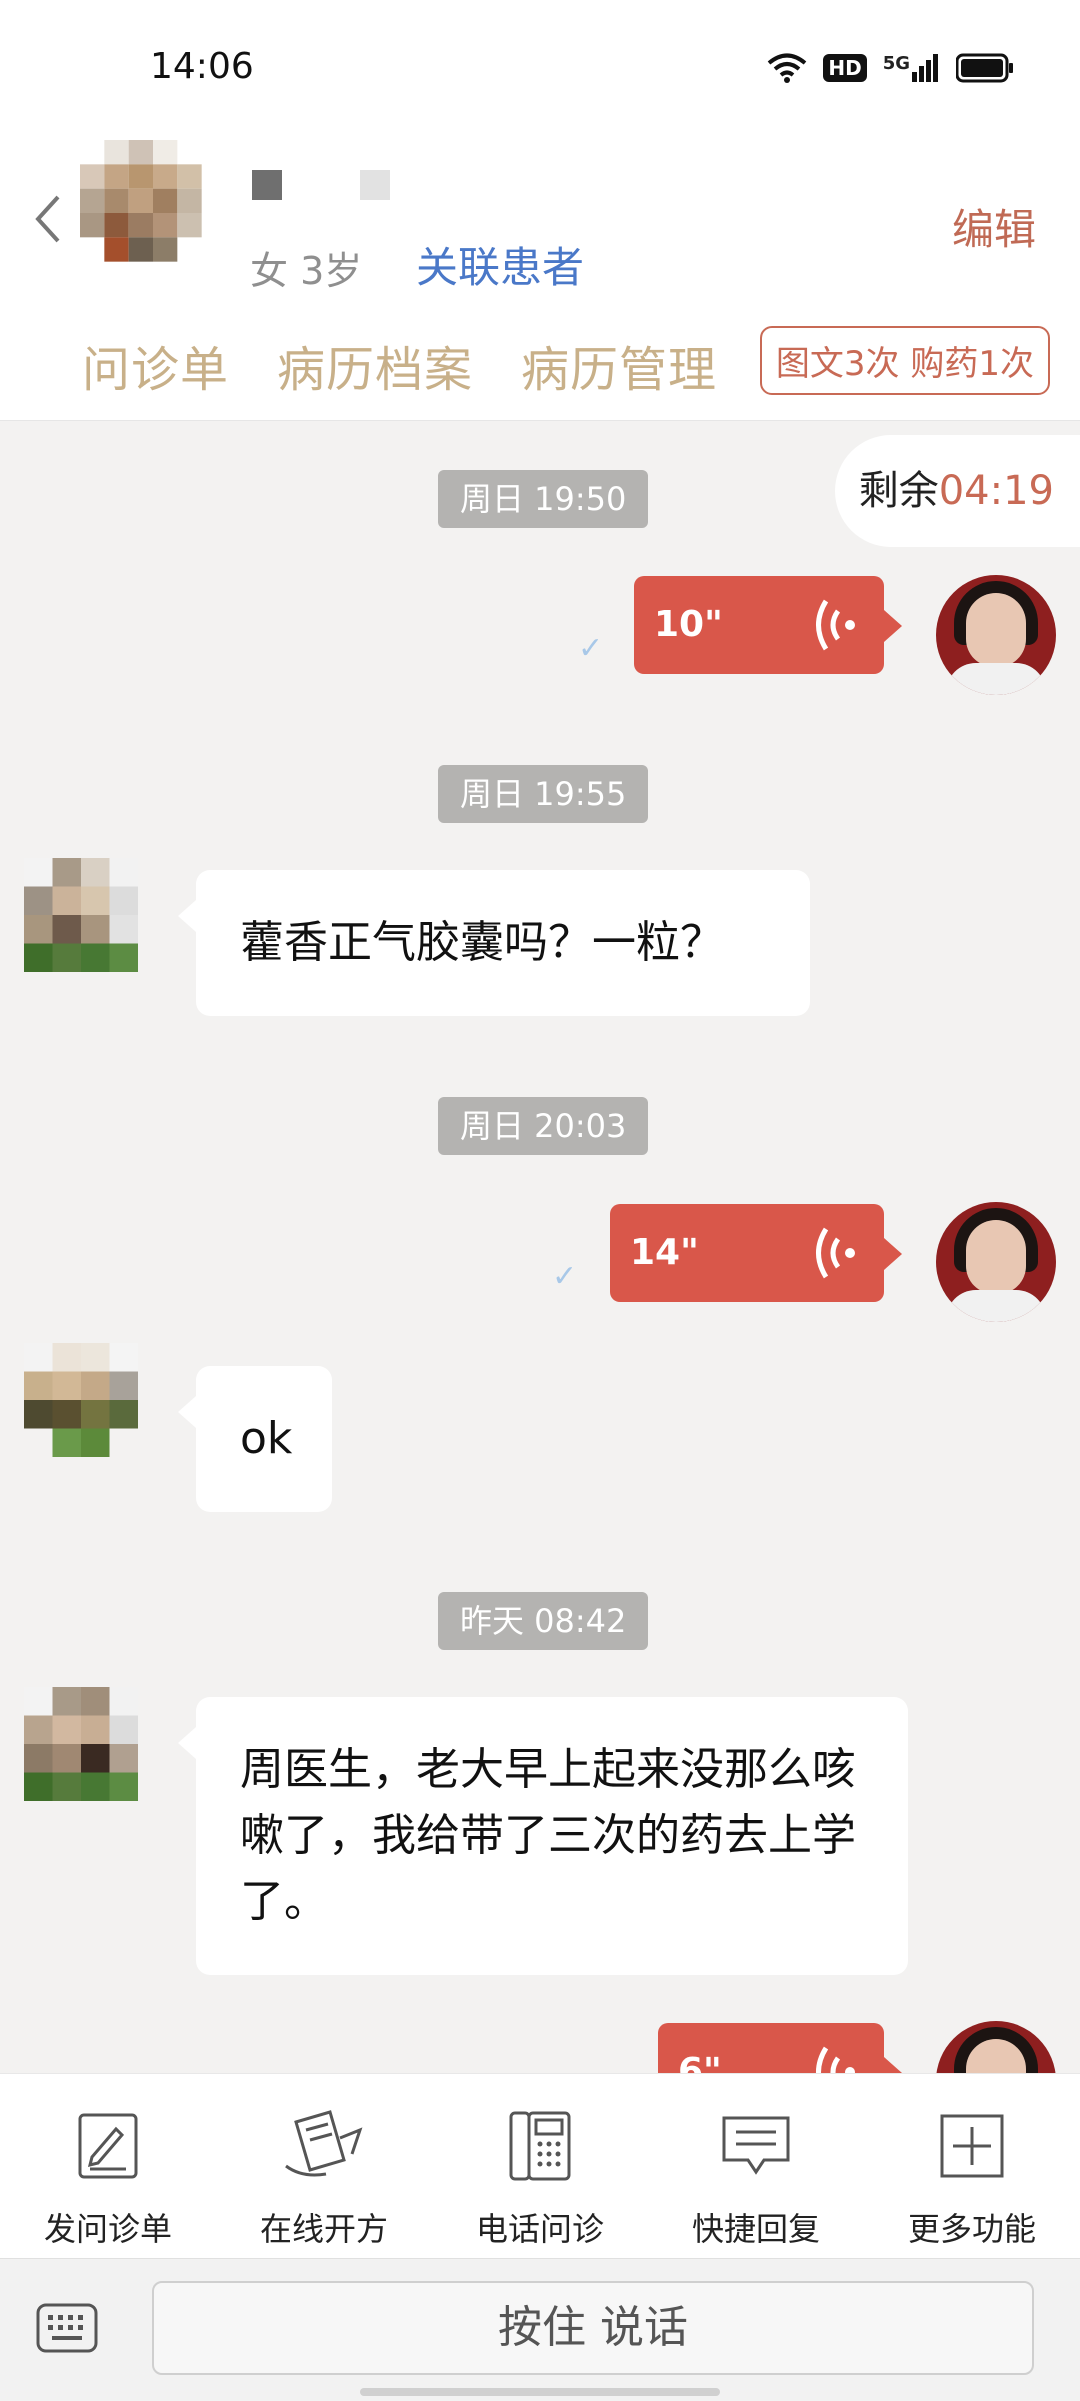 The width and height of the screenshot is (1080, 2401). Describe the element at coordinates (540, 2146) in the screenshot. I see `phone-icon` at that location.